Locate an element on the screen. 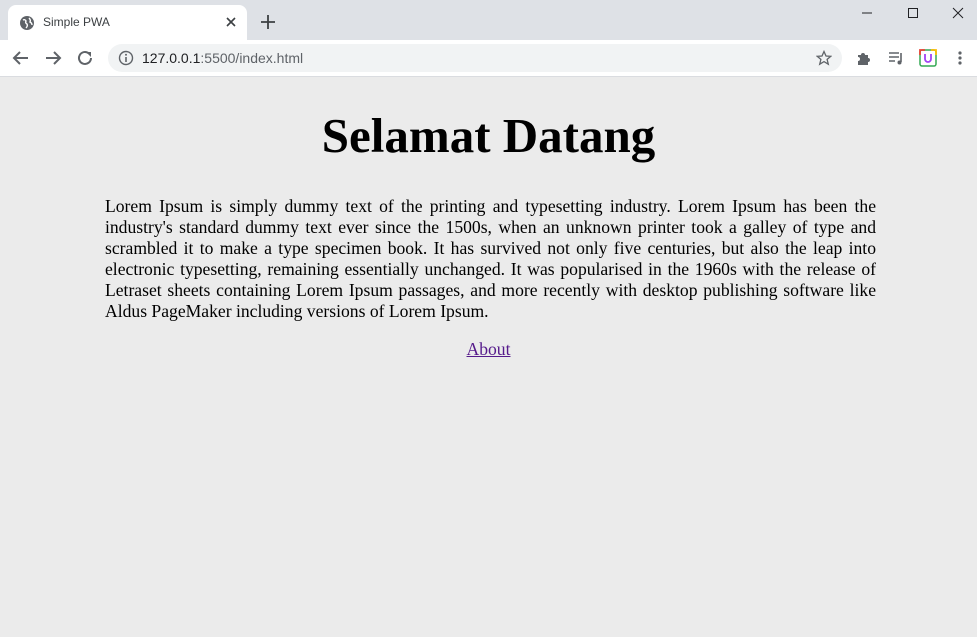  forward-arrow-icon is located at coordinates (54, 58).